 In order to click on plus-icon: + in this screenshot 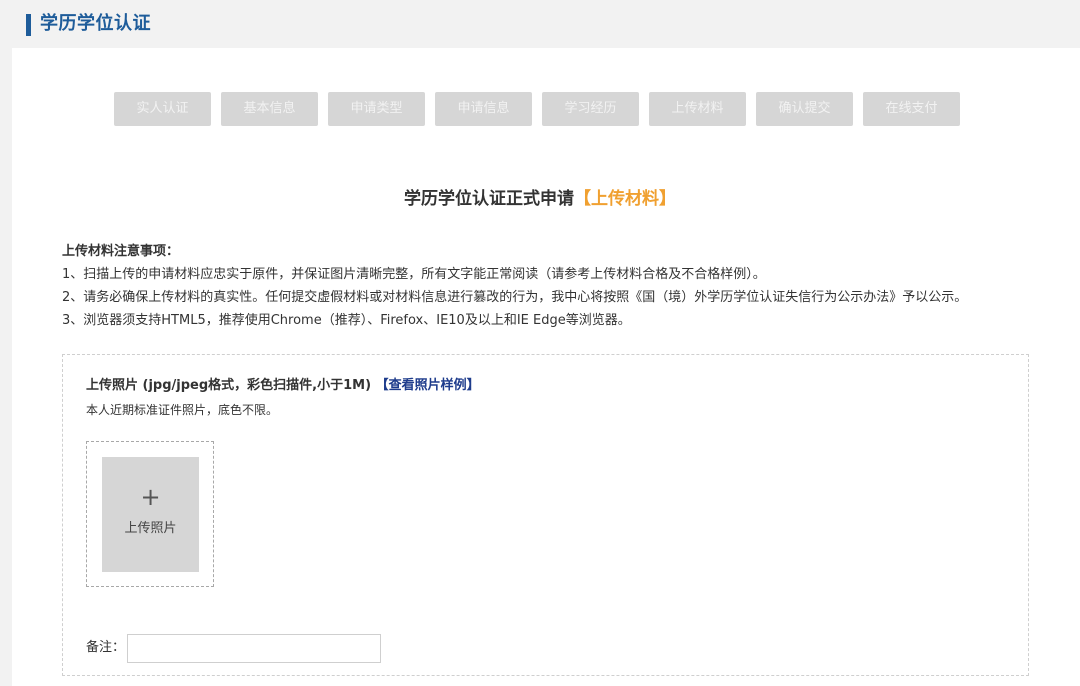, I will do `click(150, 497)`.